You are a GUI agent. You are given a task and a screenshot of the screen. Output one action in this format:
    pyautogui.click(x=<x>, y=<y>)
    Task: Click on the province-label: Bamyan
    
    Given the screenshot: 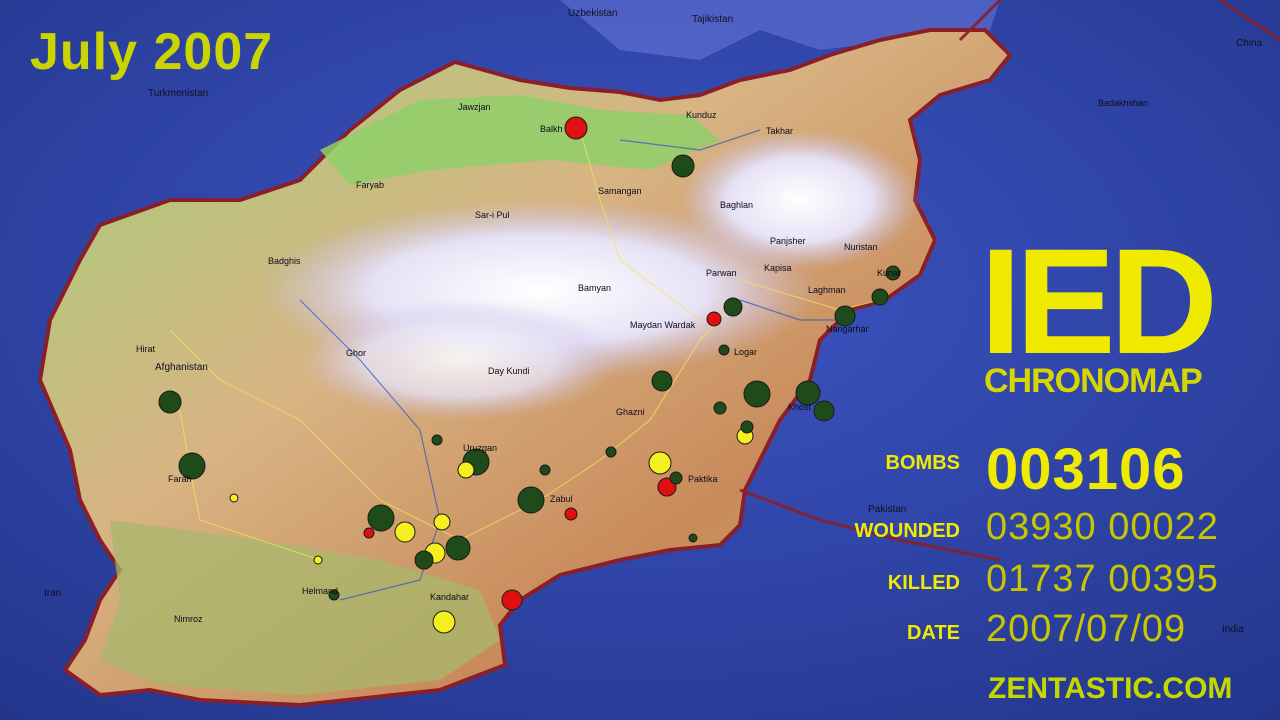 What is the action you would take?
    pyautogui.click(x=595, y=288)
    